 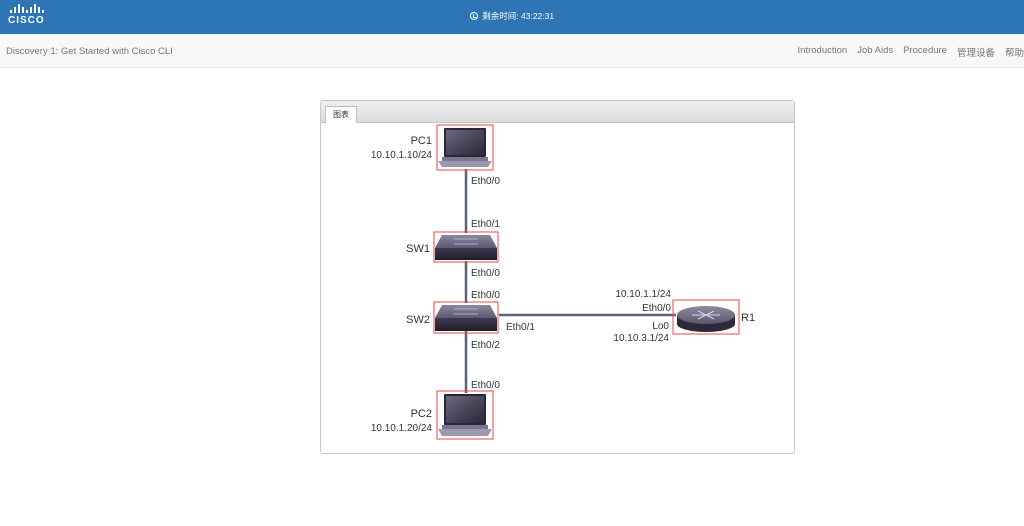 I want to click on pc2-ip: 10.10.1.20/24, so click(x=402, y=428).